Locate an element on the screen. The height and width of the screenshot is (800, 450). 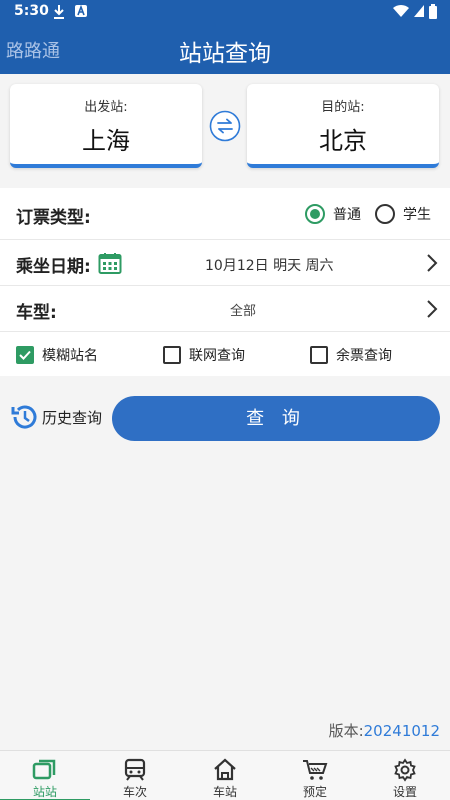
tab-label: 车次 is located at coordinates (134, 792).